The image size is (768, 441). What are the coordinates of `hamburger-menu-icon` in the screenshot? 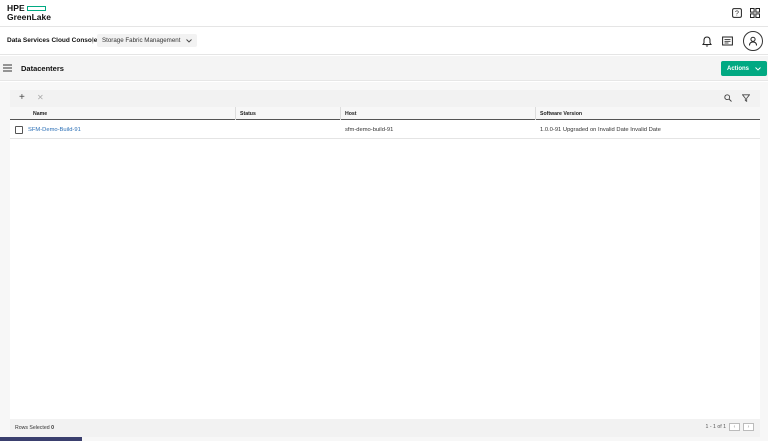 It's located at (7, 68).